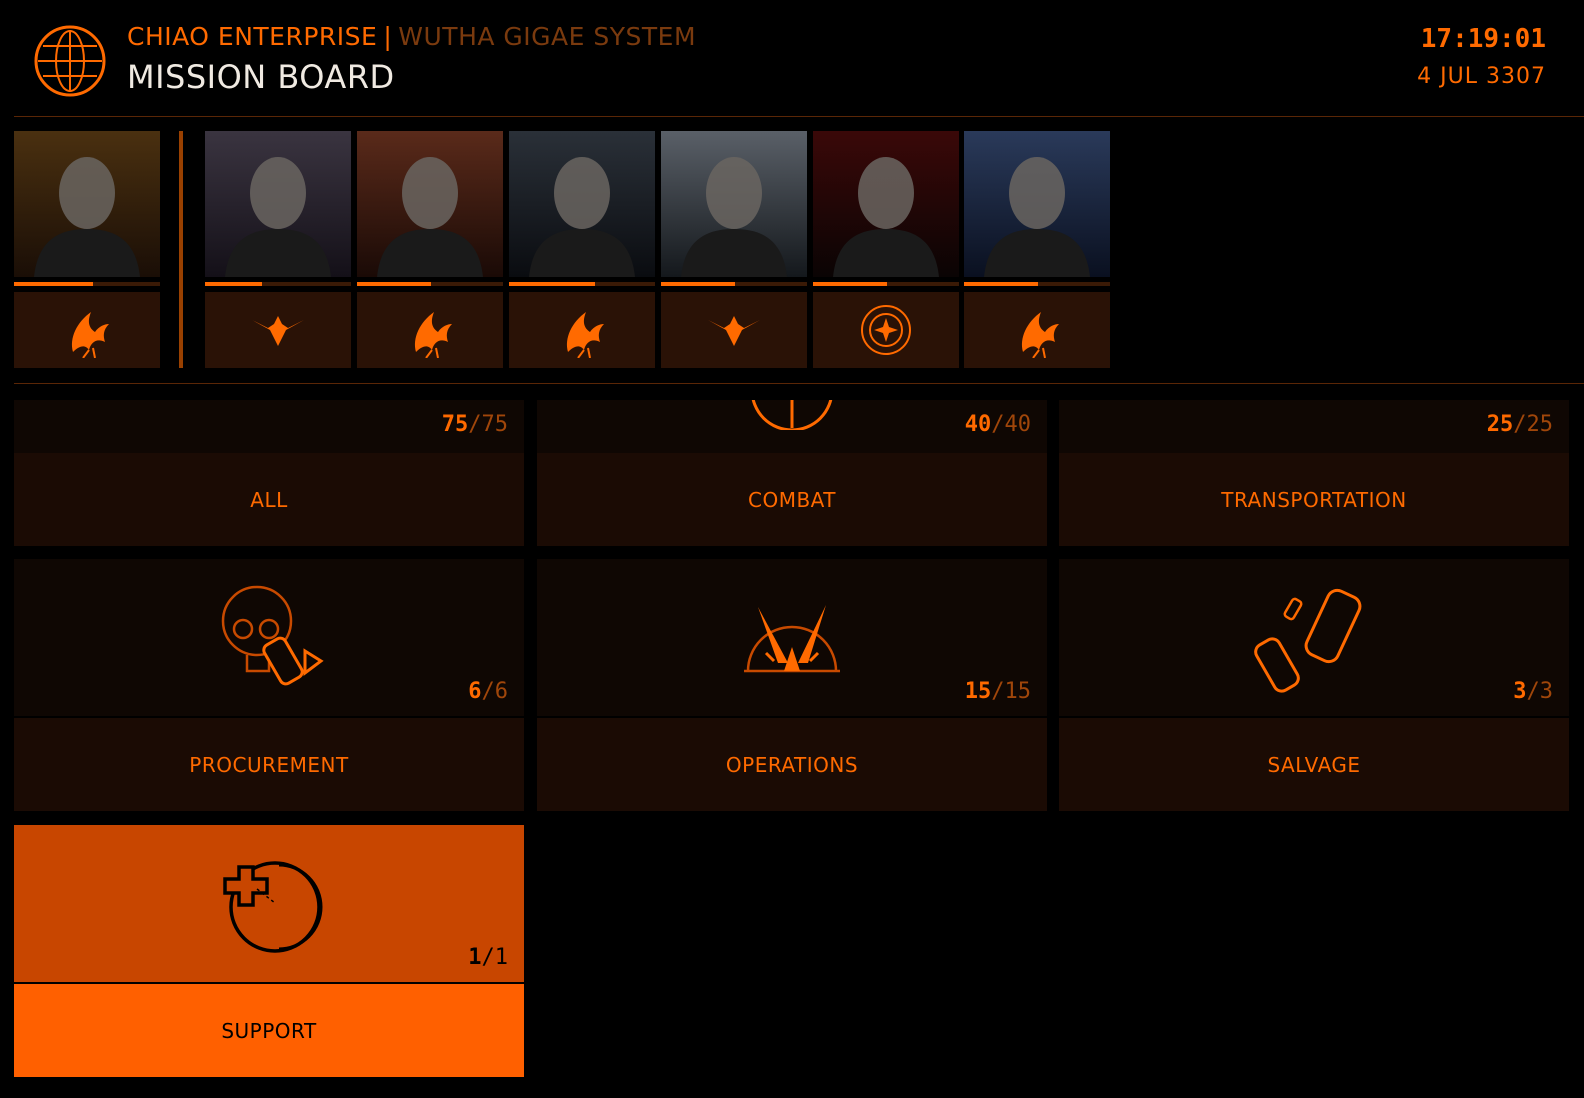 The image size is (1584, 1098). Describe the element at coordinates (792, 764) in the screenshot. I see `category-label: OPERATIONS` at that location.